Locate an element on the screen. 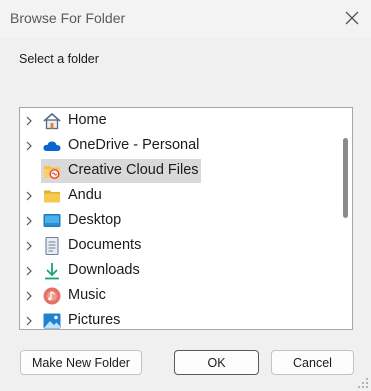 The width and height of the screenshot is (371, 391). tree-item-label: Creative Cloud Files is located at coordinates (133, 170).